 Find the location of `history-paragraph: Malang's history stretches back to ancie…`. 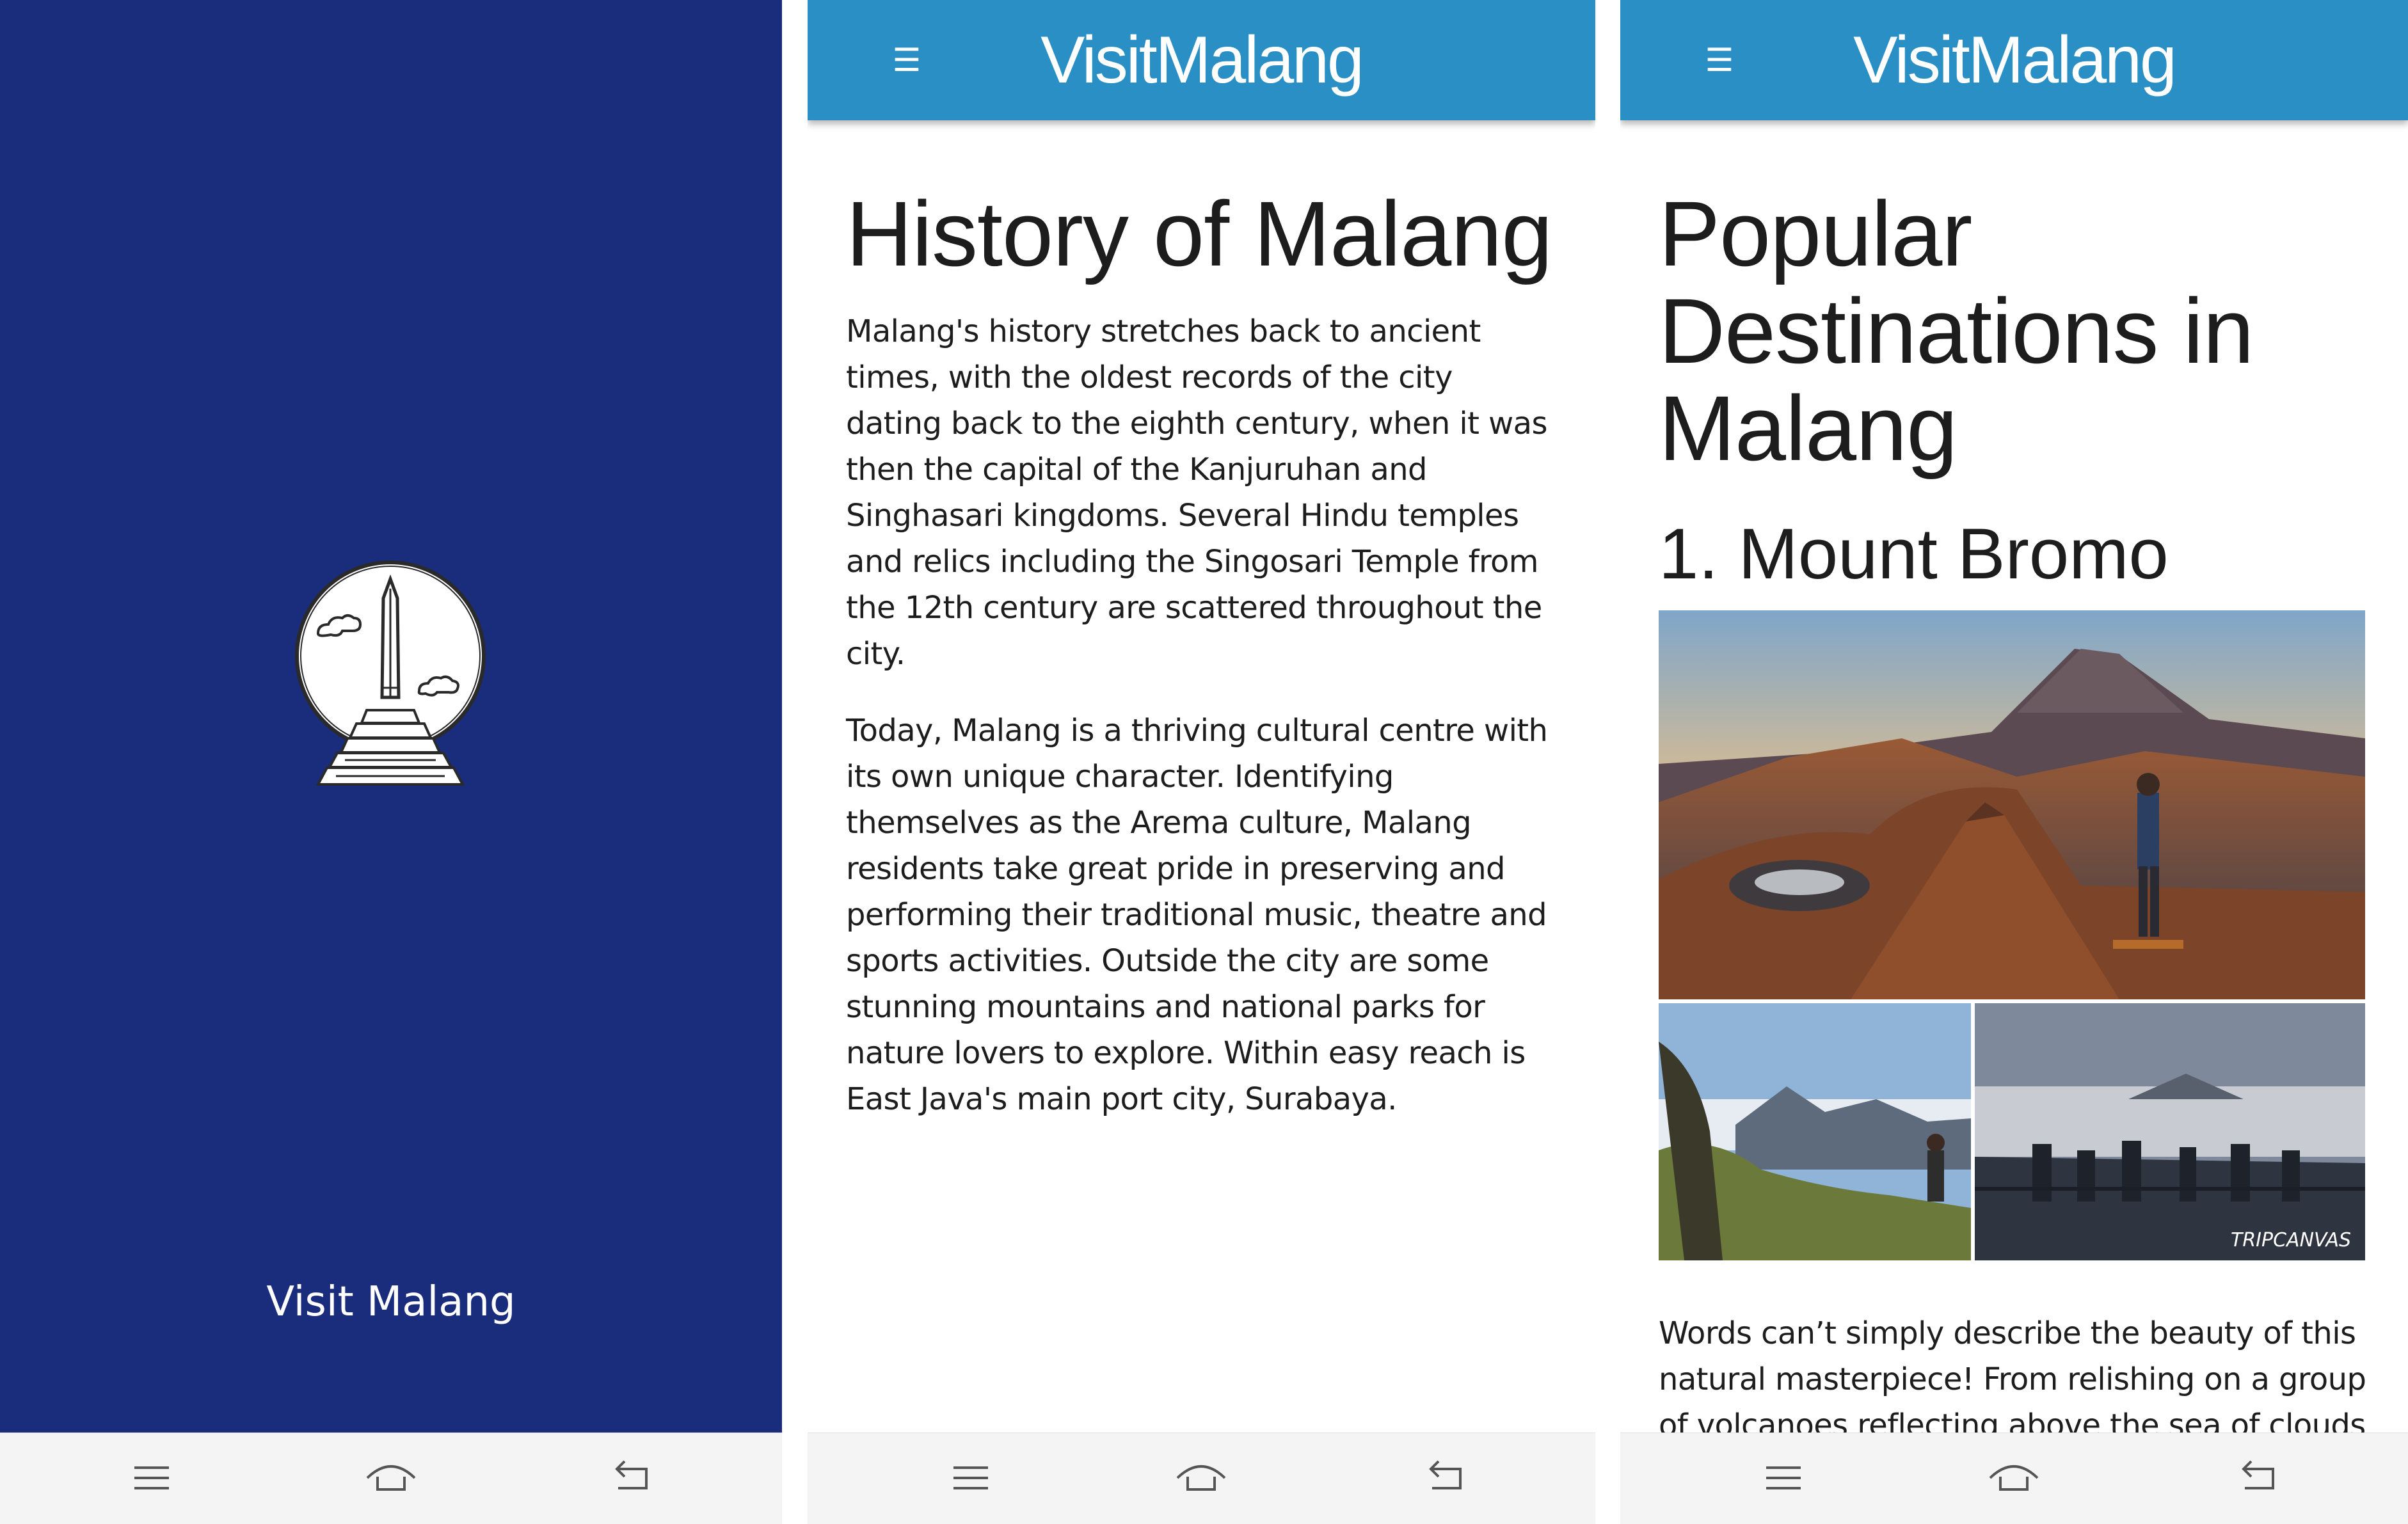

history-paragraph: Malang's history stretches back to ancie… is located at coordinates (1196, 493).